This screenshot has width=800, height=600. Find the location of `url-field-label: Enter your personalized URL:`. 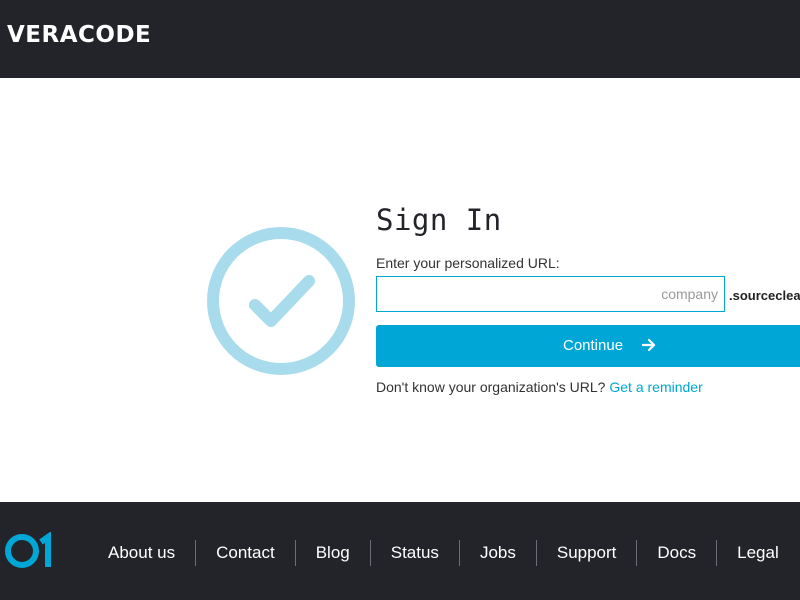

url-field-label: Enter your personalized URL: is located at coordinates (468, 263).